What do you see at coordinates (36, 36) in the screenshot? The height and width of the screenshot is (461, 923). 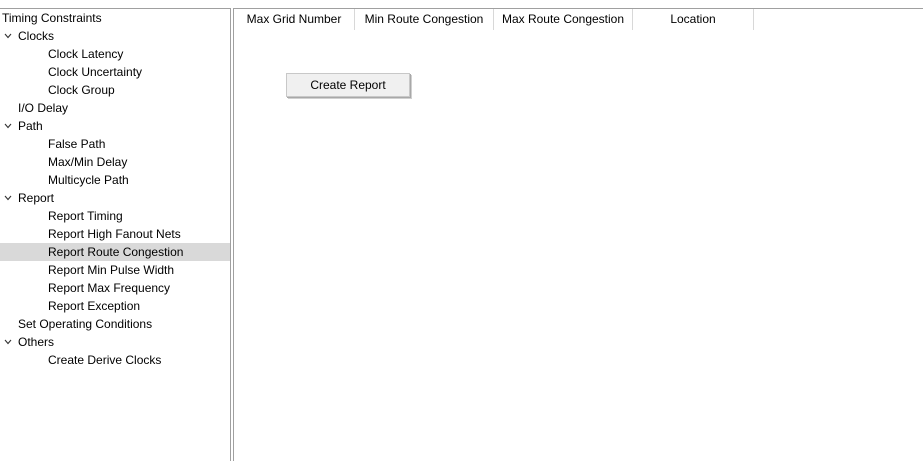 I see `tree-item-label: Clocks` at bounding box center [36, 36].